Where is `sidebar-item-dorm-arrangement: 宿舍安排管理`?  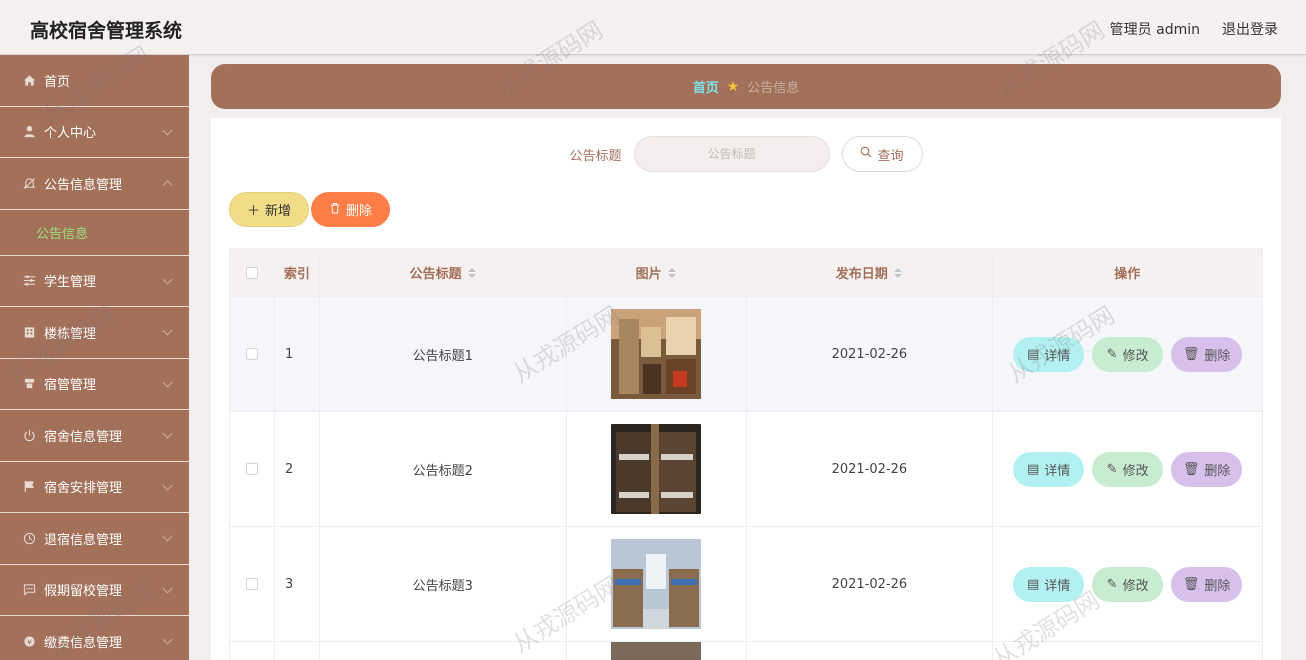
sidebar-item-dorm-arrangement: 宿舍安排管理 is located at coordinates (94, 487).